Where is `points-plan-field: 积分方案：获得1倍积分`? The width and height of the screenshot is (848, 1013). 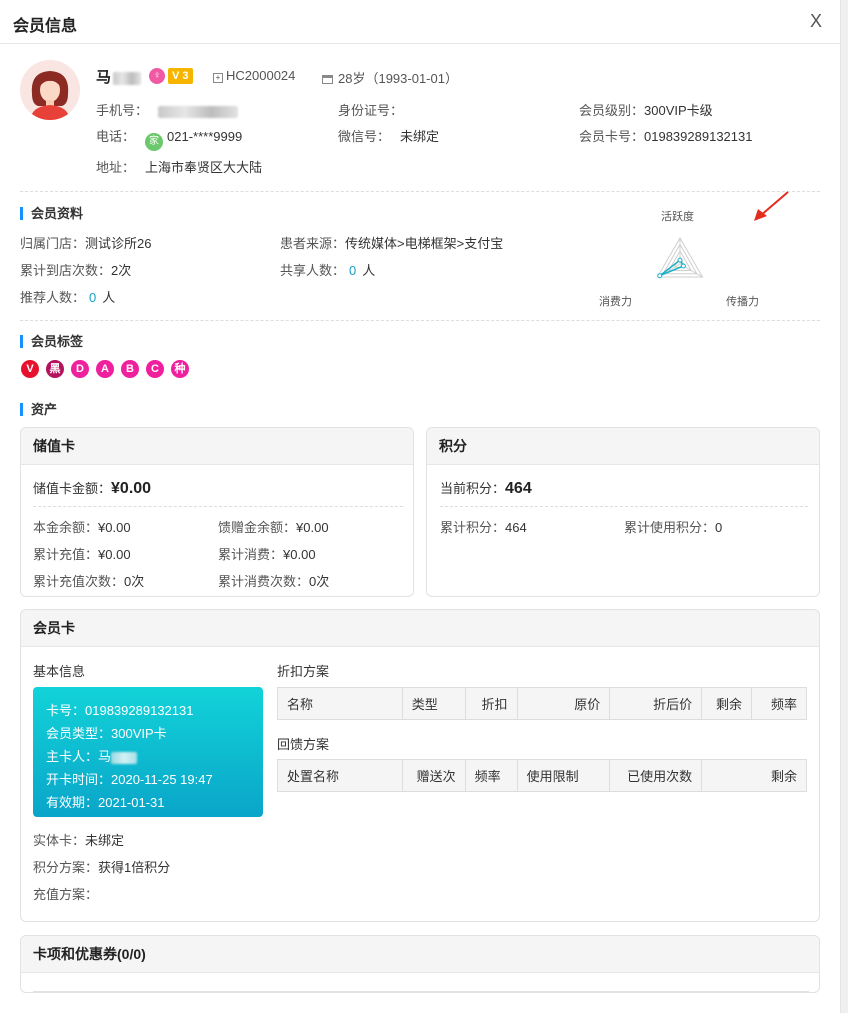 points-plan-field: 积分方案：获得1倍积分 is located at coordinates (101, 866).